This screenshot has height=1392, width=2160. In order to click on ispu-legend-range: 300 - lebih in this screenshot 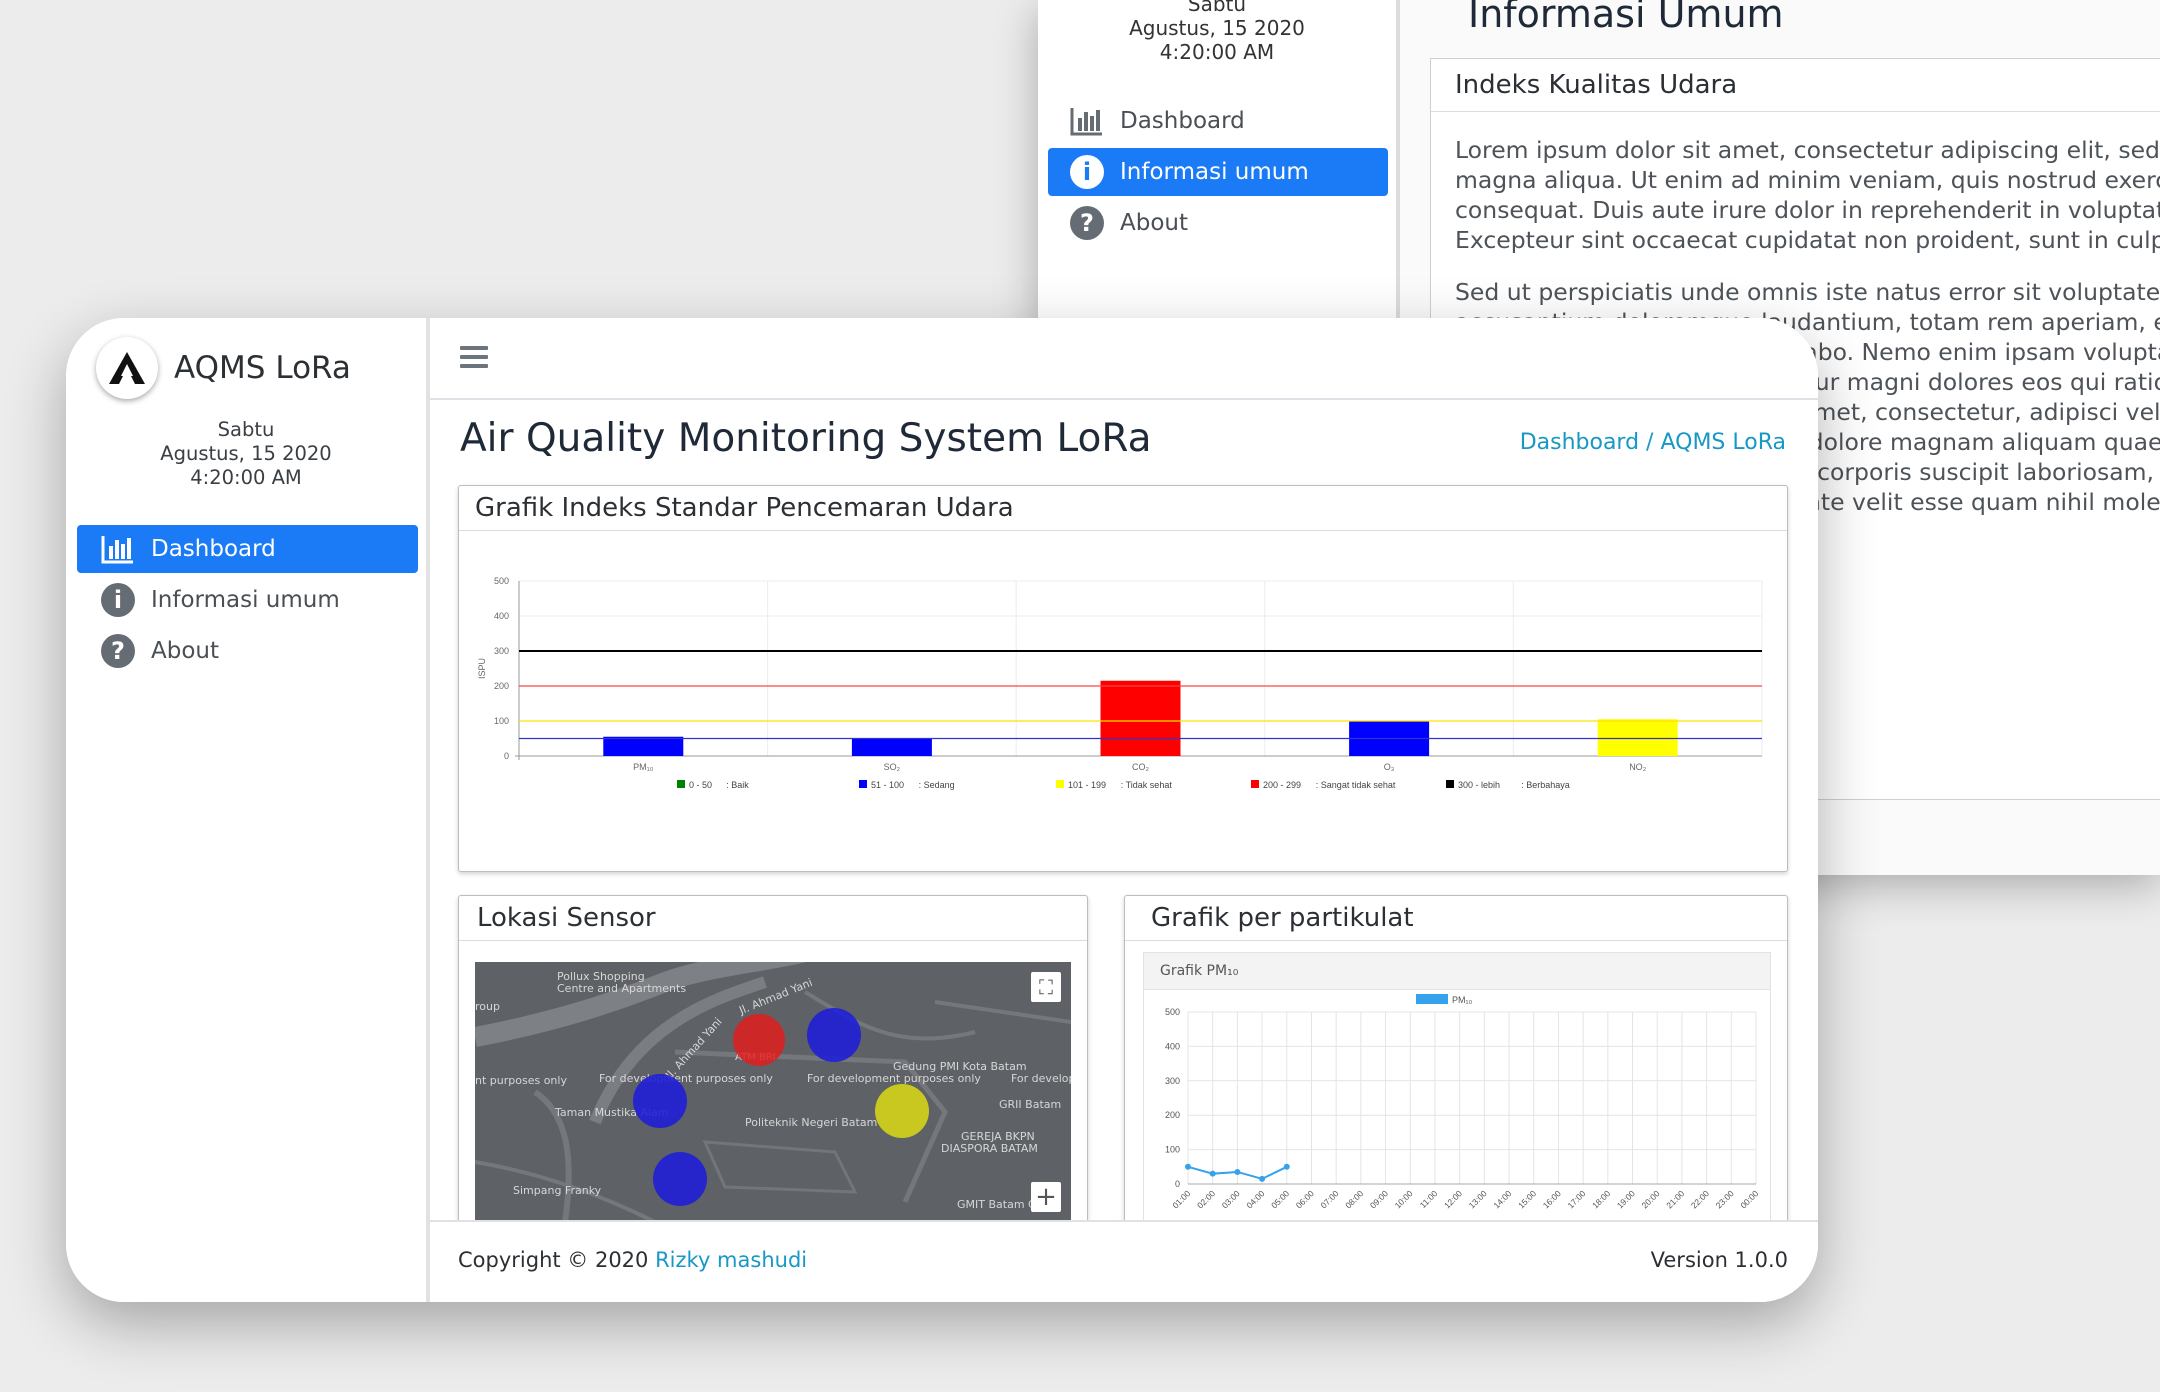, I will do `click(1479, 785)`.